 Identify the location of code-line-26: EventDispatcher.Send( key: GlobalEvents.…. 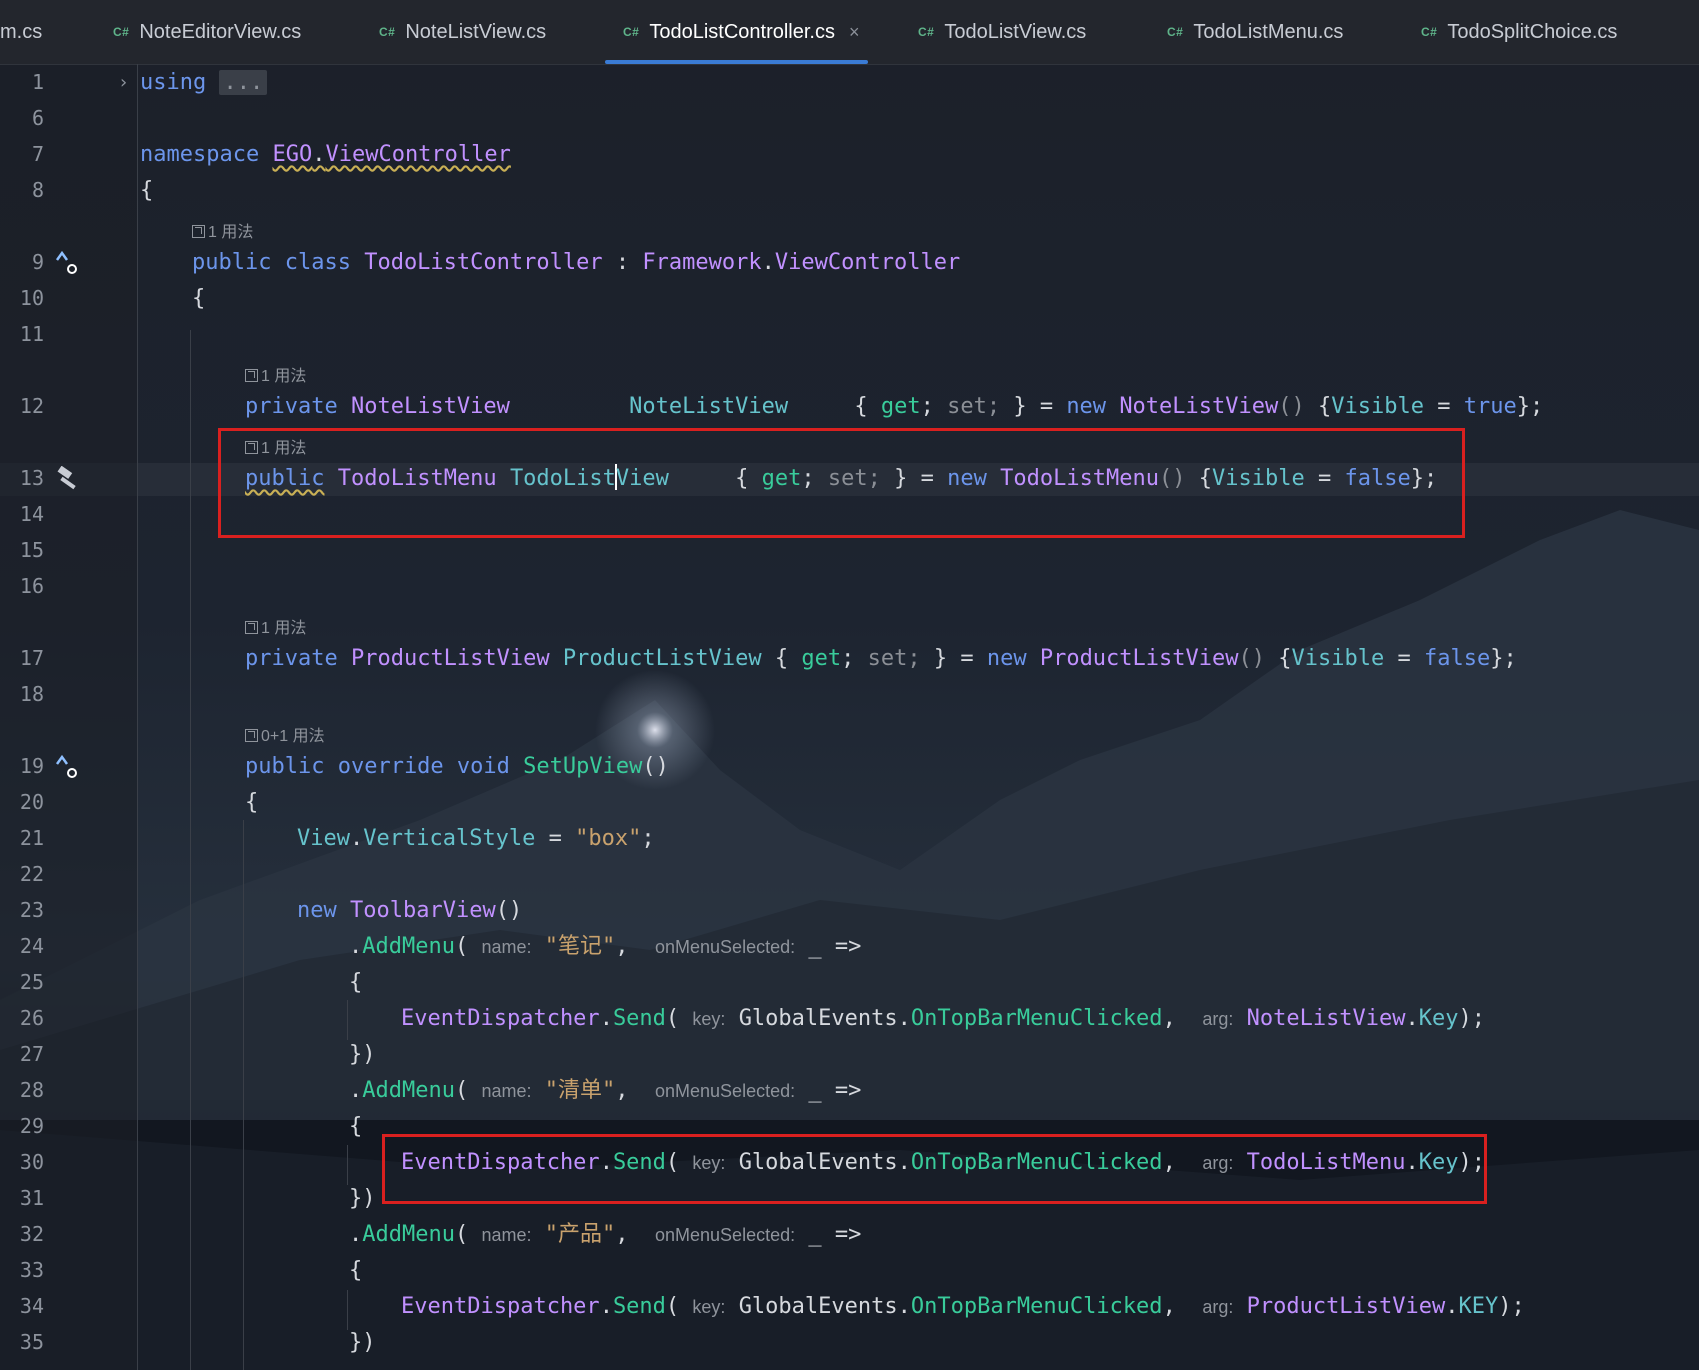
(943, 1019).